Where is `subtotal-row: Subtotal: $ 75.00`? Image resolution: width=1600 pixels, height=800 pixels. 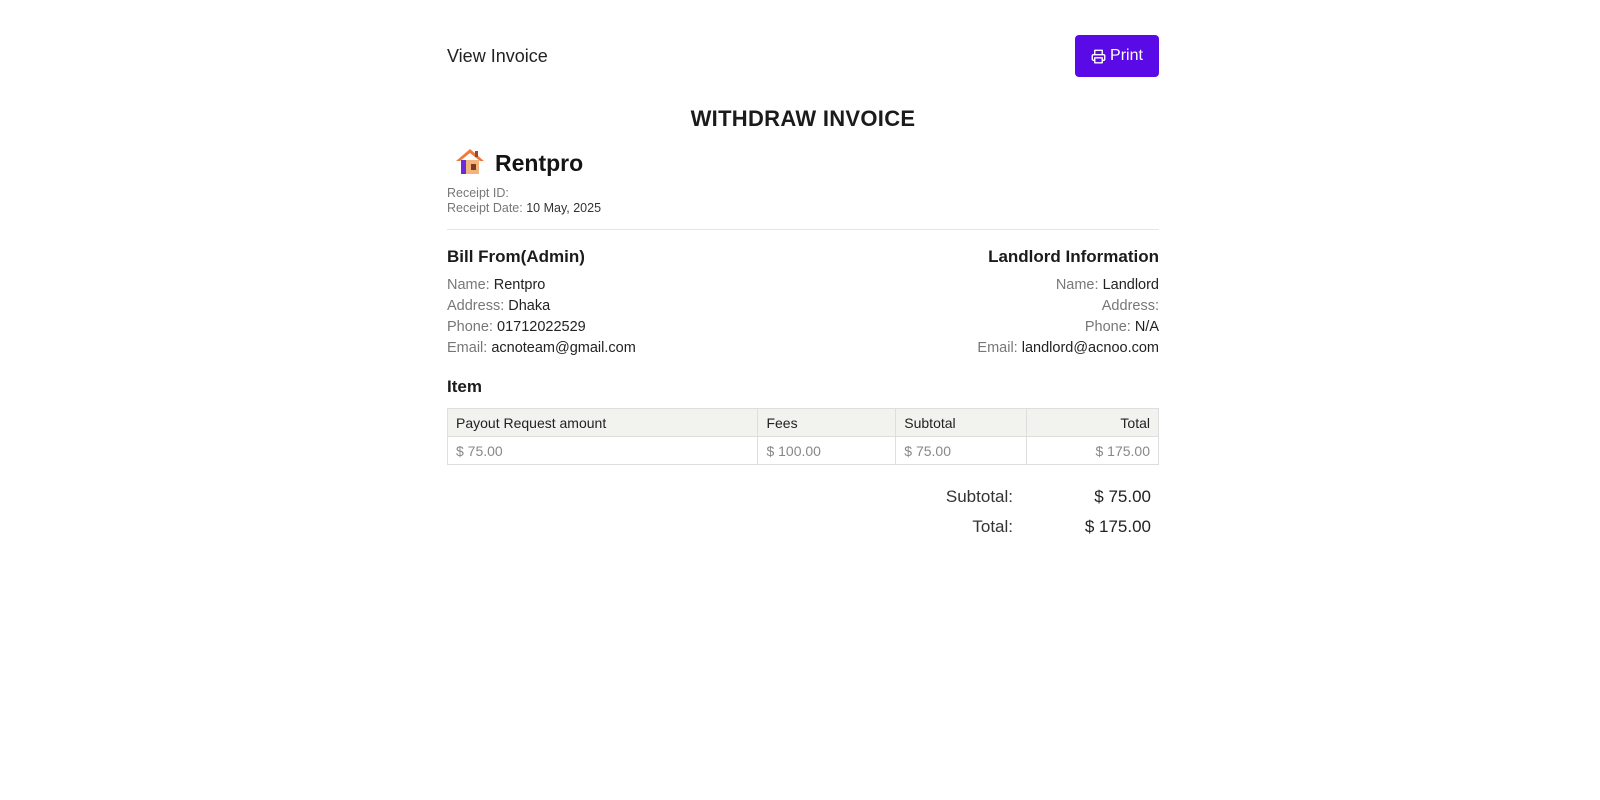 subtotal-row: Subtotal: $ 75.00 is located at coordinates (1002, 497).